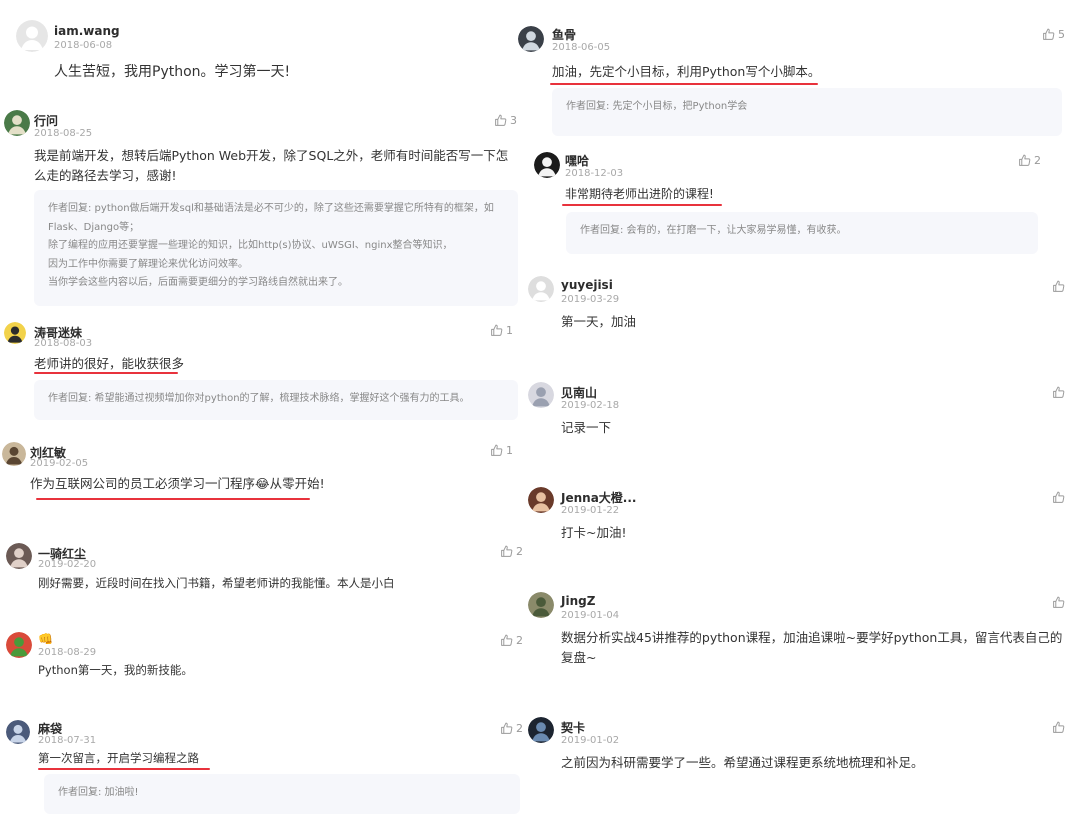 This screenshot has height=819, width=1080. Describe the element at coordinates (87, 31) in the screenshot. I see `commenter-name: iam.wang` at that location.